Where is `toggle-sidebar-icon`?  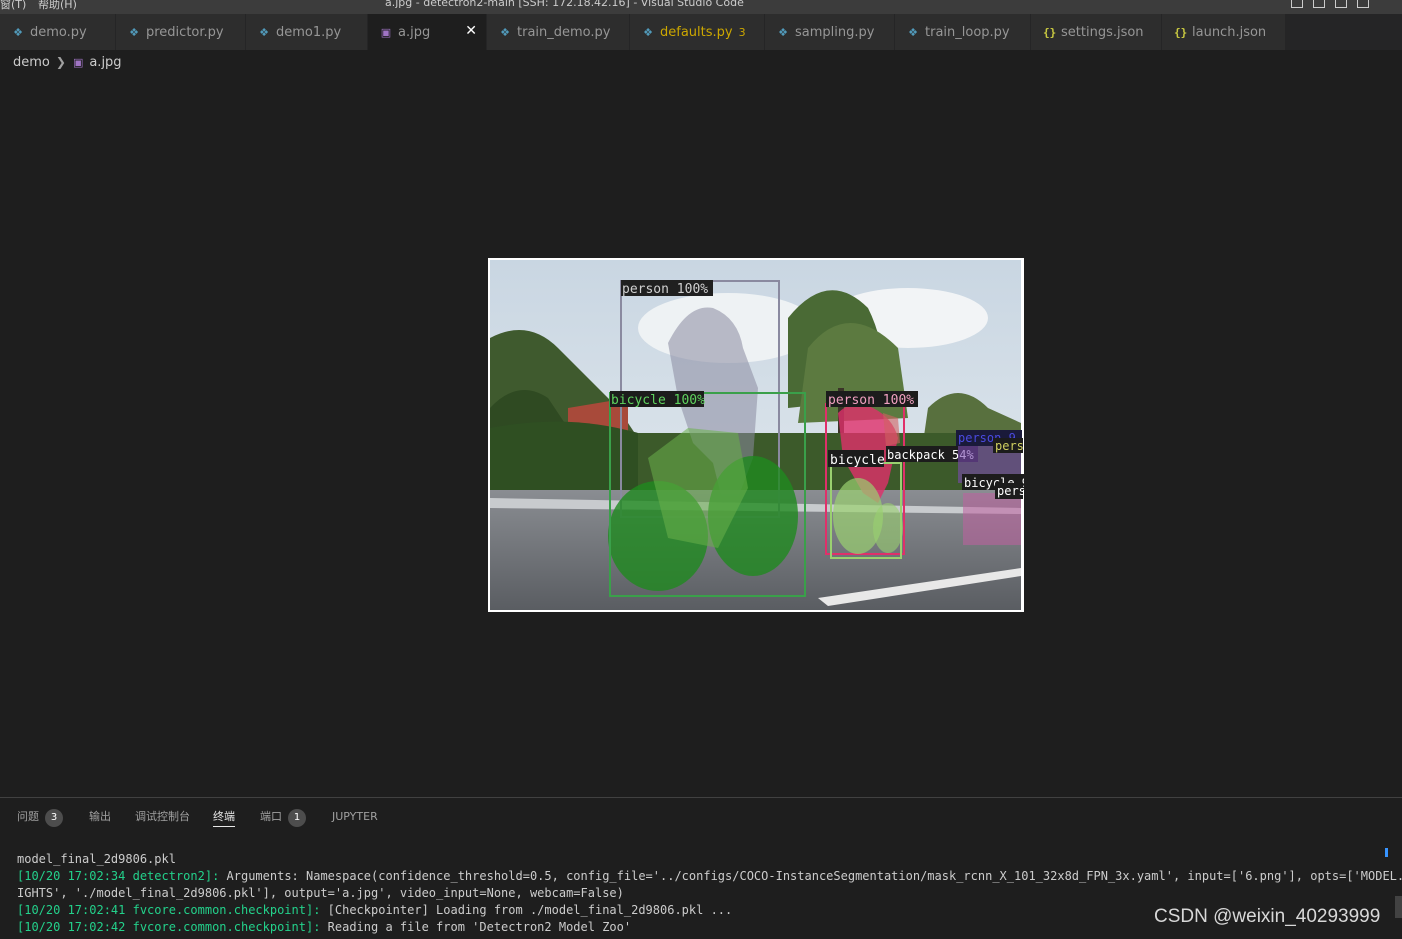 toggle-sidebar-icon is located at coordinates (1297, 4).